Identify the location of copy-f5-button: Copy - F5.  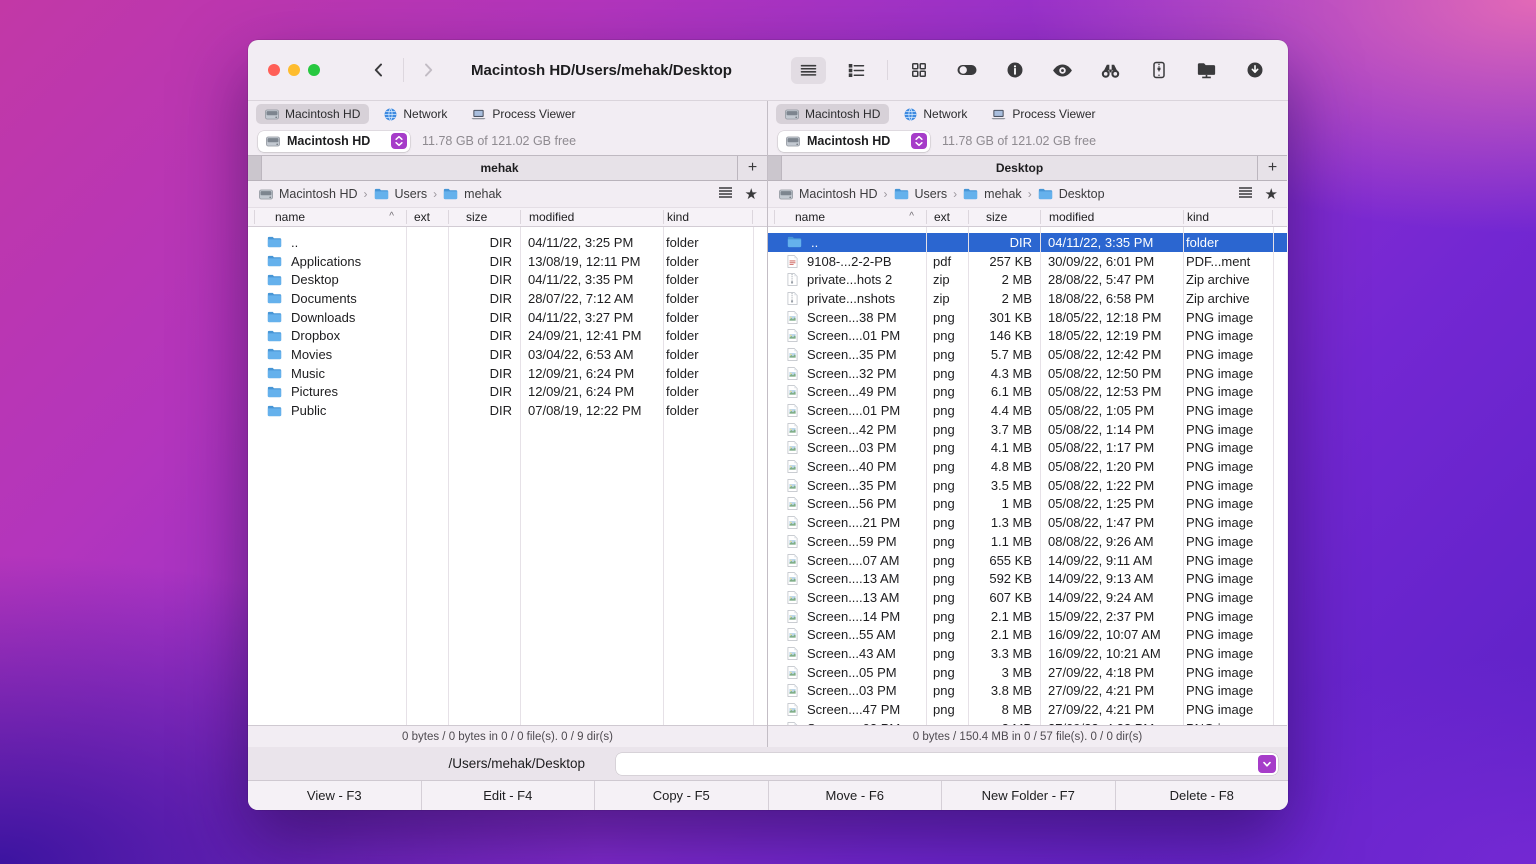
(681, 795).